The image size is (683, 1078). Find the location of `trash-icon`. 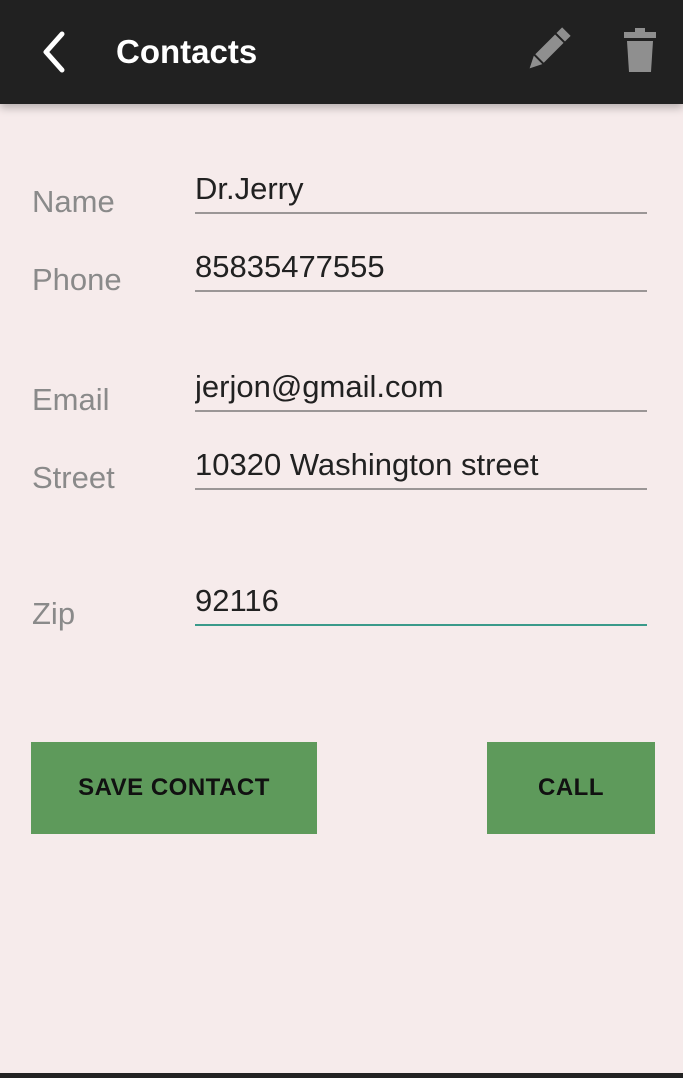

trash-icon is located at coordinates (640, 50).